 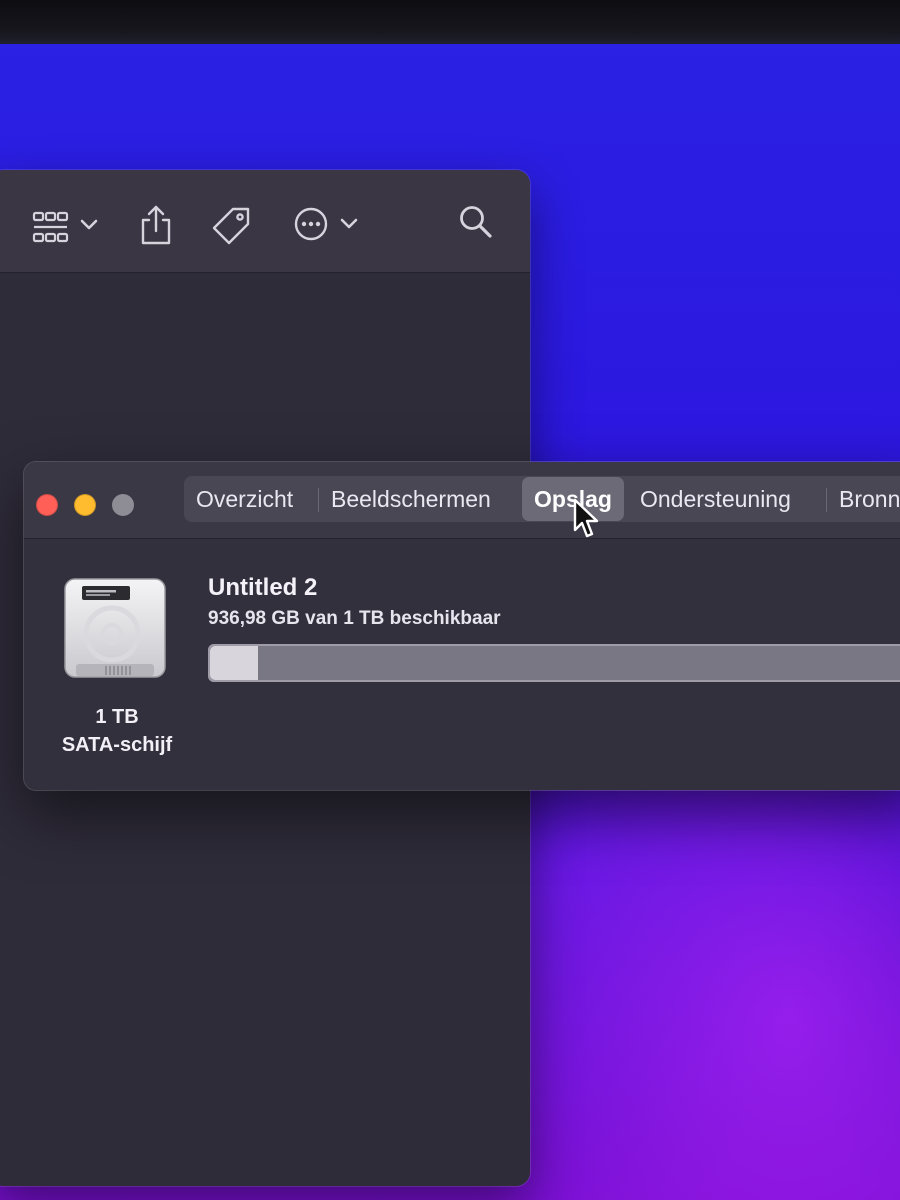 I want to click on disk-size-label: 1 TB, so click(x=117, y=717).